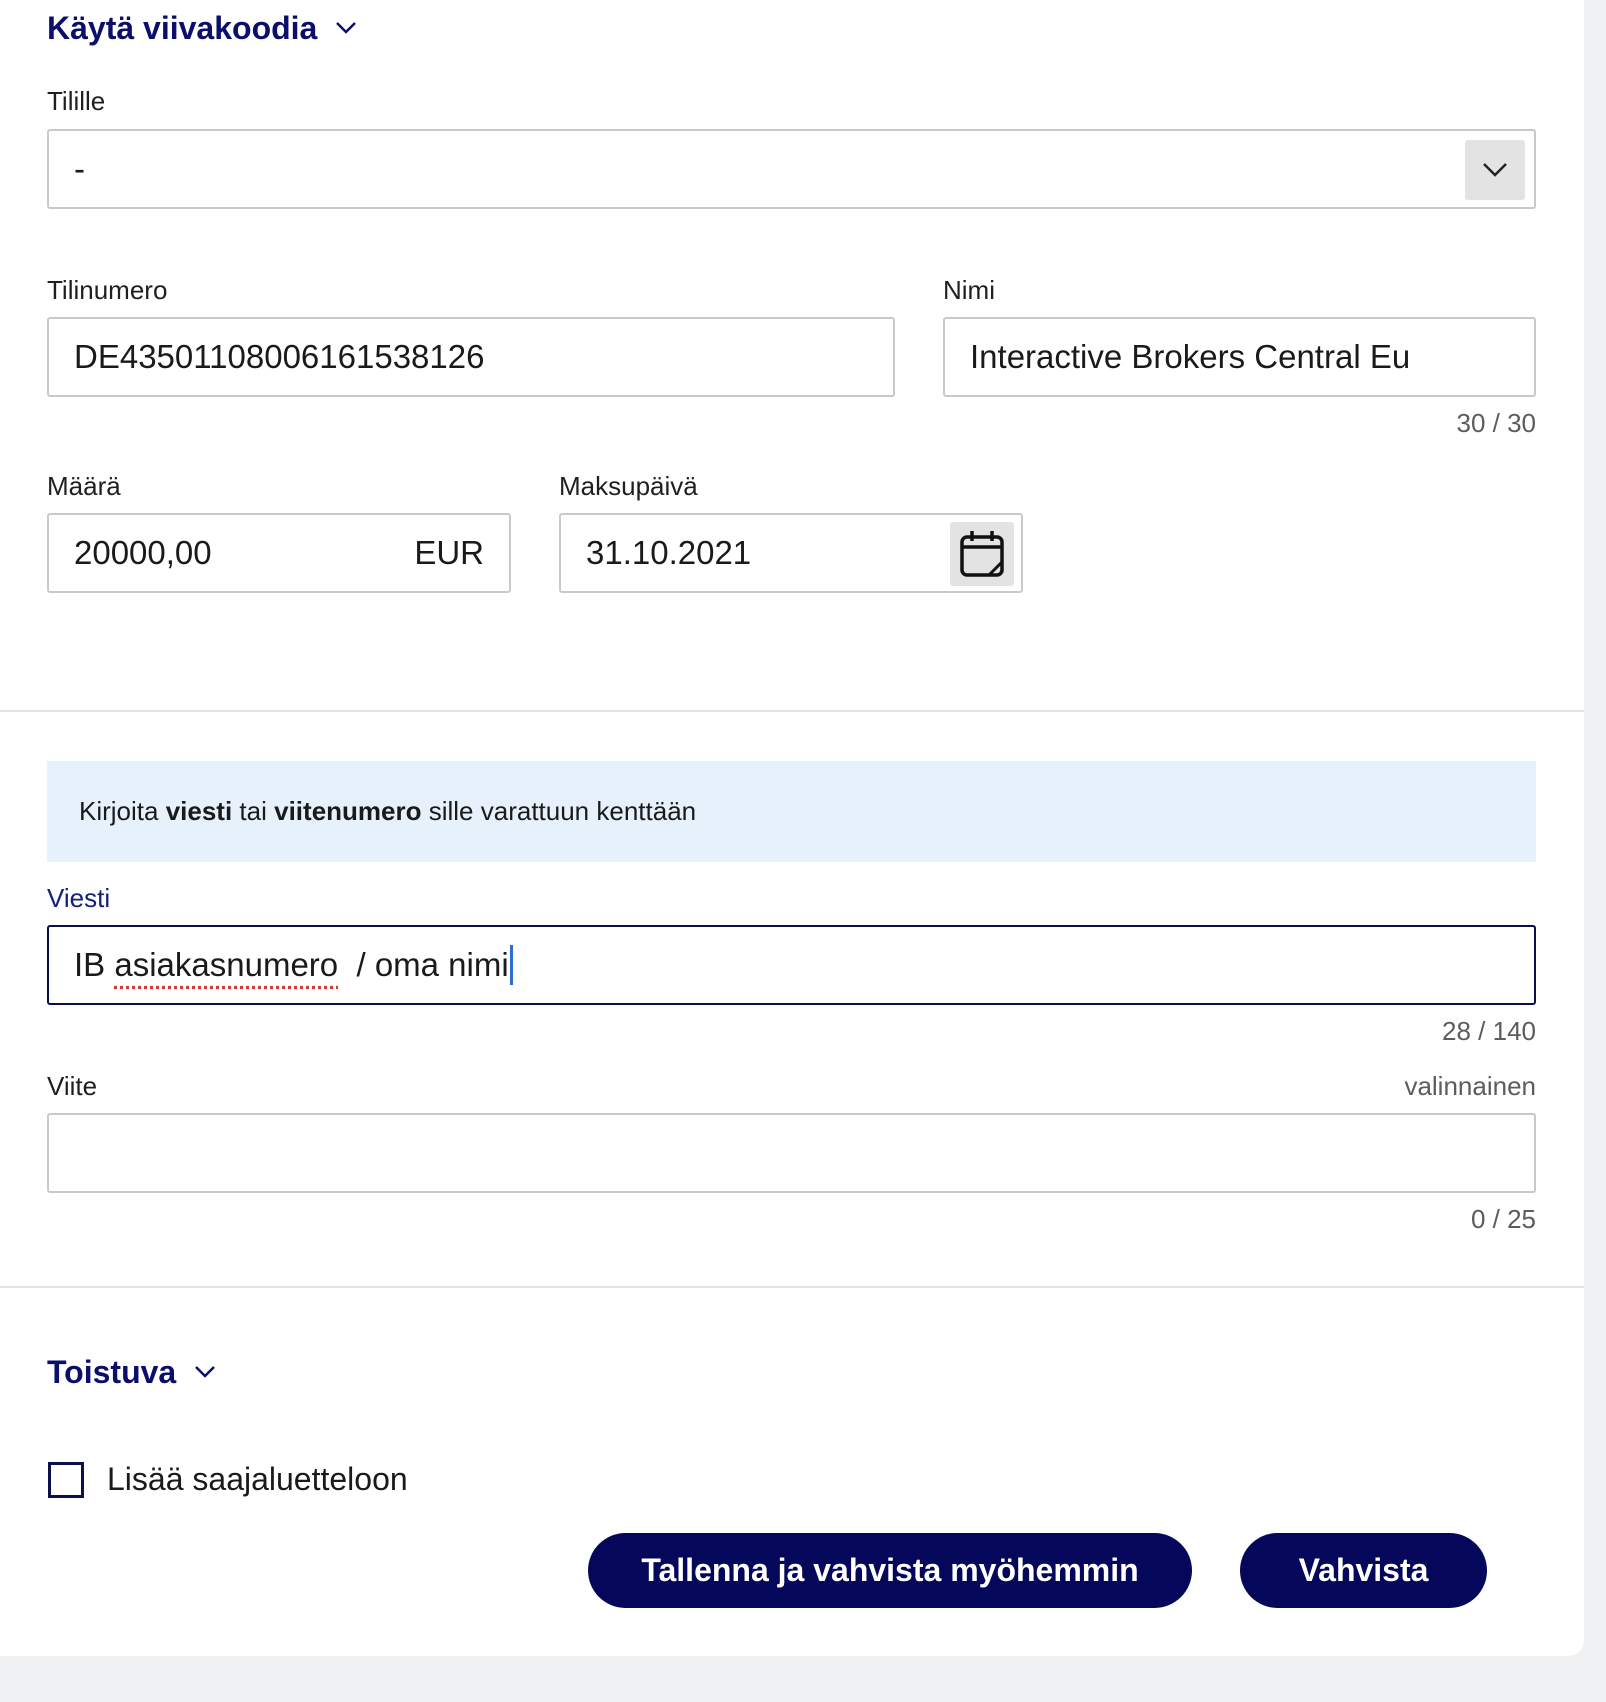 This screenshot has height=1702, width=1606. I want to click on to-account-label: Tilille, so click(76, 101).